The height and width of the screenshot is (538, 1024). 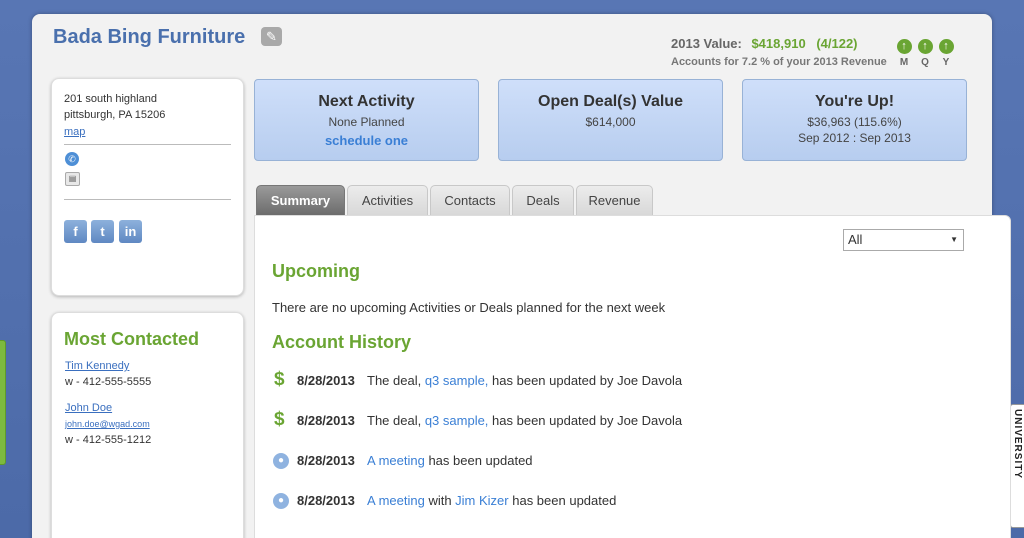 I want to click on contact-link: Jim Kizer, so click(x=481, y=500).